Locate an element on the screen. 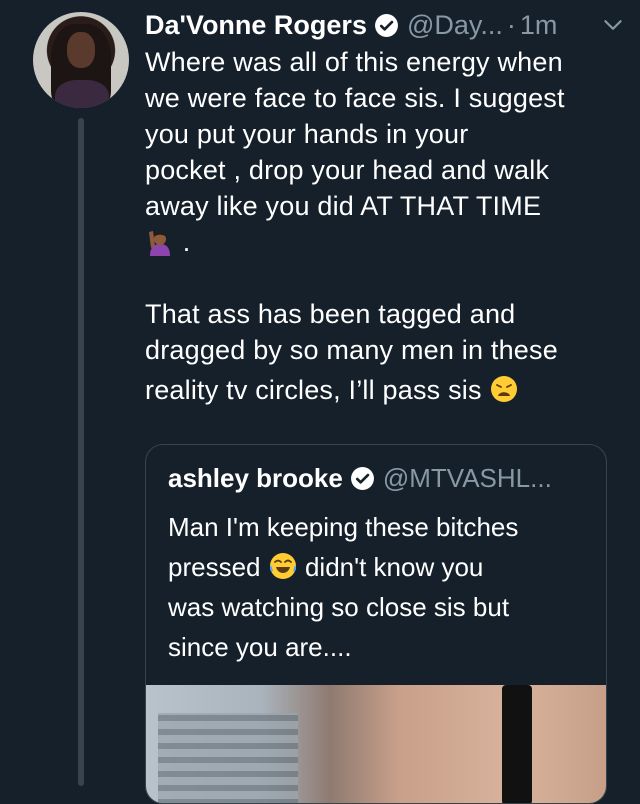 The image size is (640, 804). thread-line is located at coordinates (81, 452).